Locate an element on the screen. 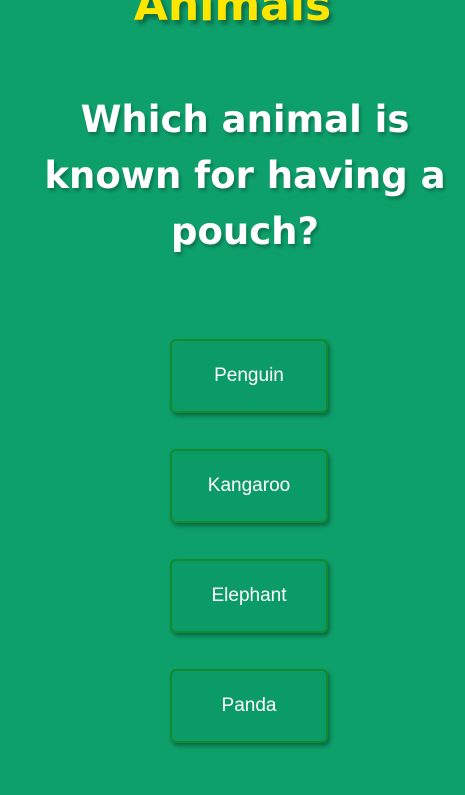  answer-button-panda: Panda is located at coordinates (249, 706).